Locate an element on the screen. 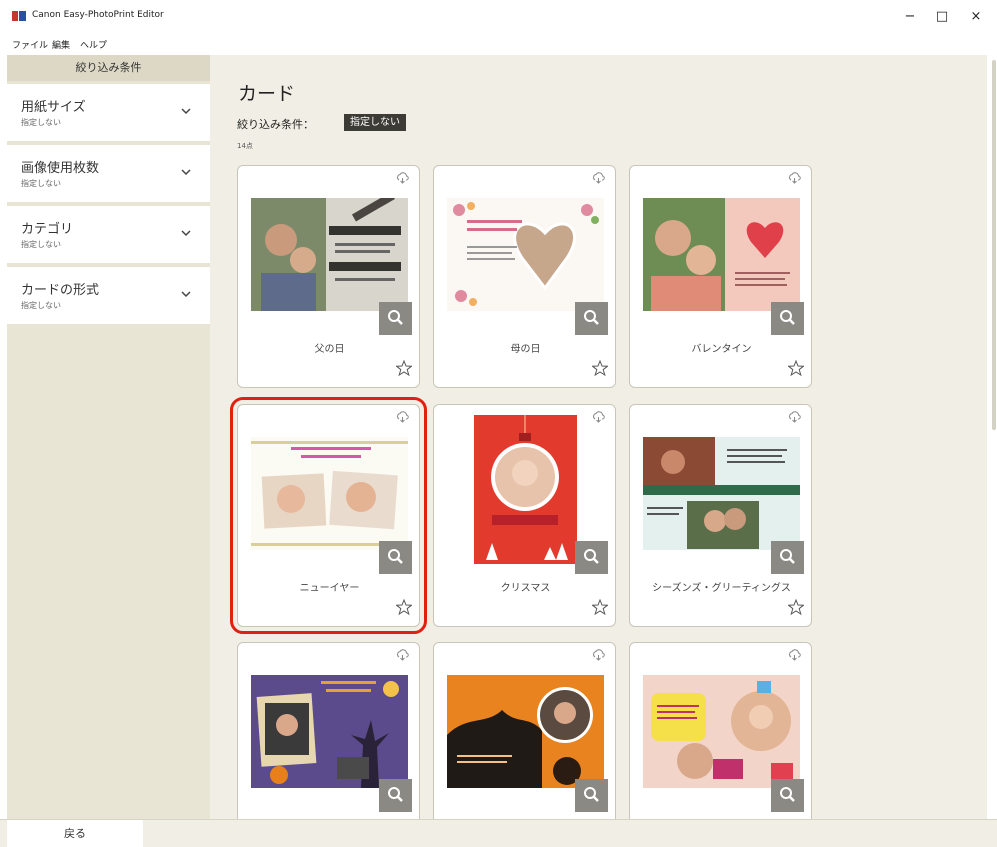  minimize-button: − is located at coordinates (910, 17).